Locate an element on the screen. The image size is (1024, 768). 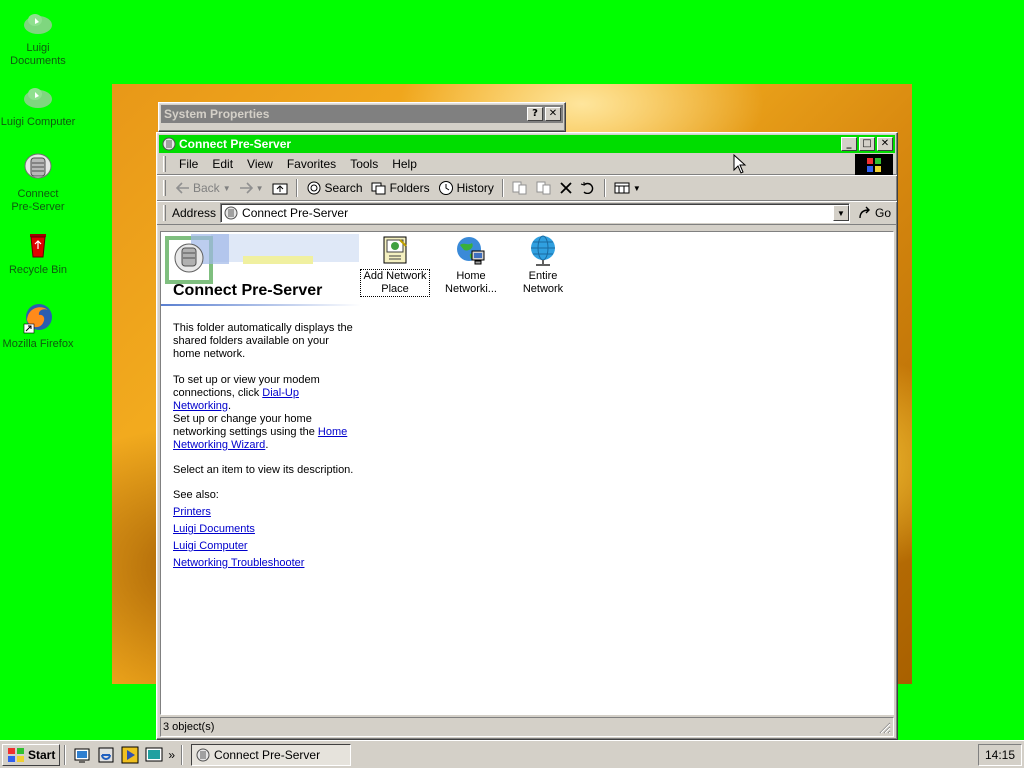
system-properties-window: System Properties ? ✕ is located at coordinates (362, 117).